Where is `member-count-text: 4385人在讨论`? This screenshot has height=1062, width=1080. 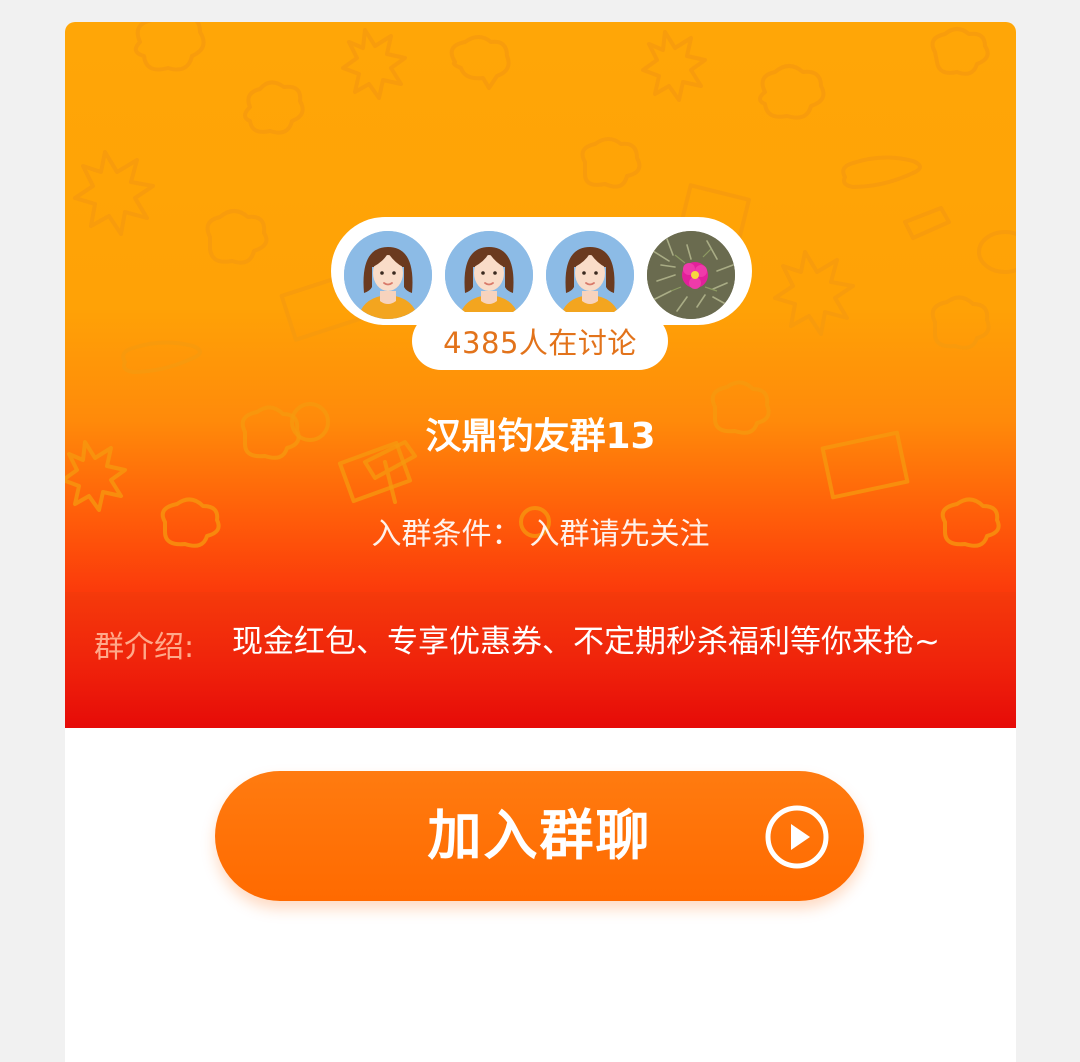 member-count-text: 4385人在讨论 is located at coordinates (540, 343).